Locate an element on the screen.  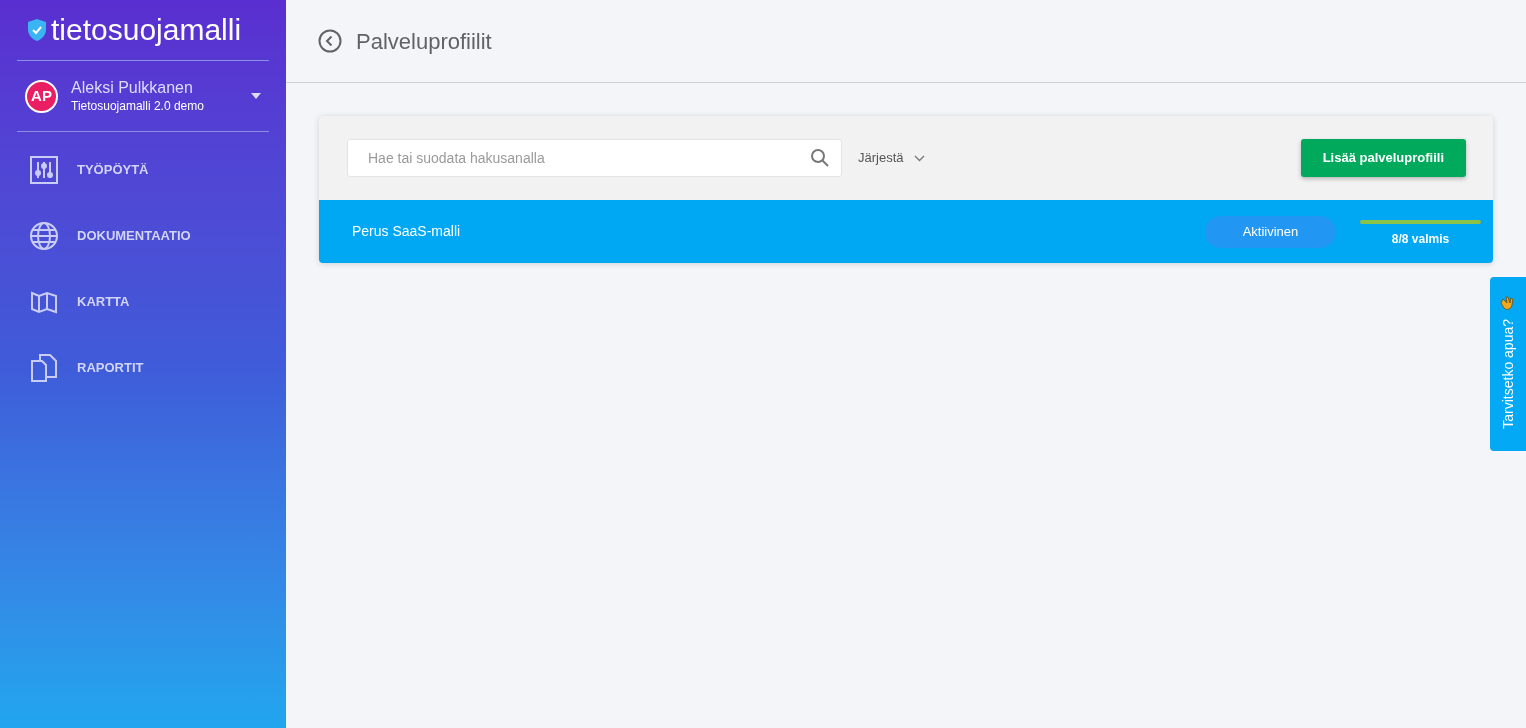
search-icon is located at coordinates (820, 158).